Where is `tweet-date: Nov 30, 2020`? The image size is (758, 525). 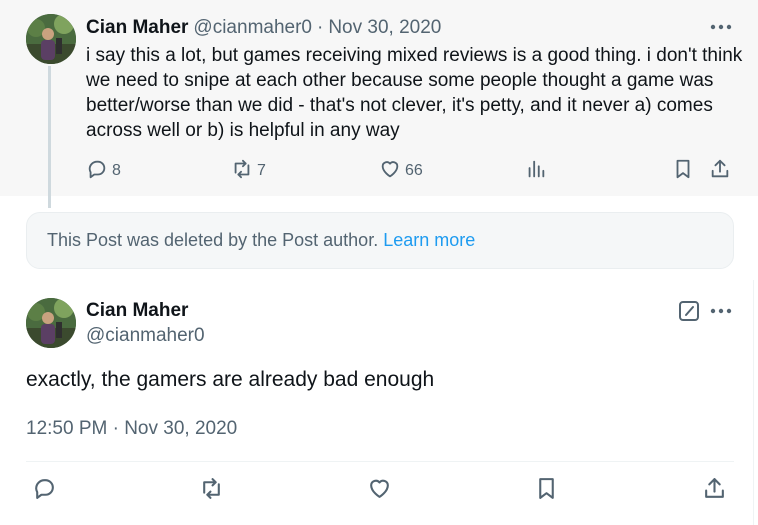
tweet-date: Nov 30, 2020 is located at coordinates (384, 28).